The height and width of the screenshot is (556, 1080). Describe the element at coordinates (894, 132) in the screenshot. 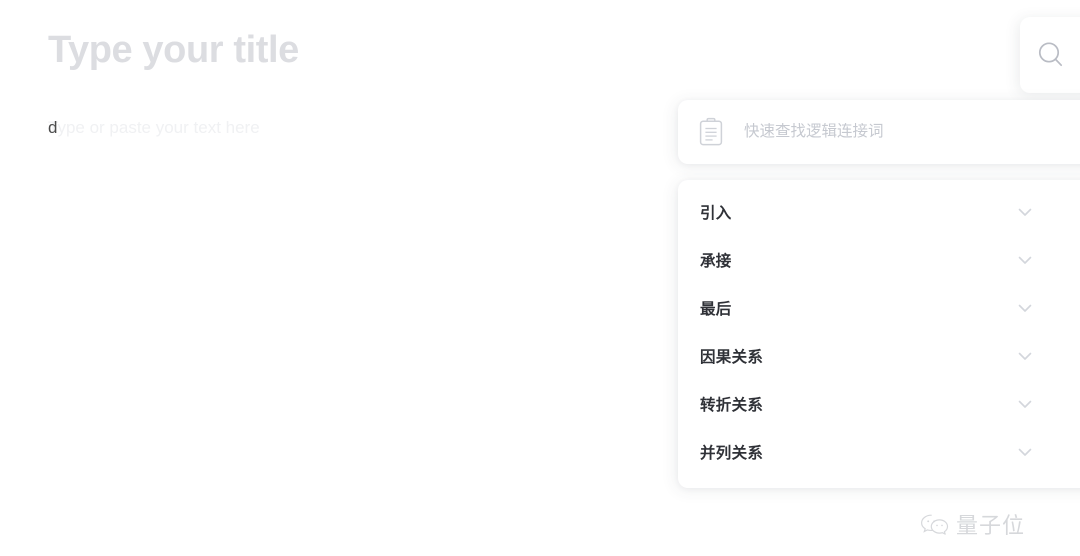

I see `logic-search-input` at that location.